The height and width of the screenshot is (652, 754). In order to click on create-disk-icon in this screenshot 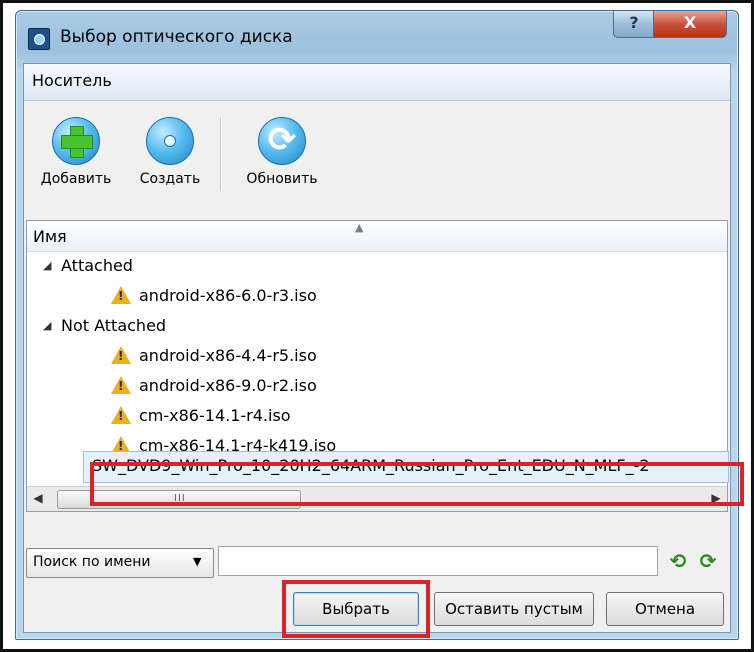, I will do `click(170, 141)`.